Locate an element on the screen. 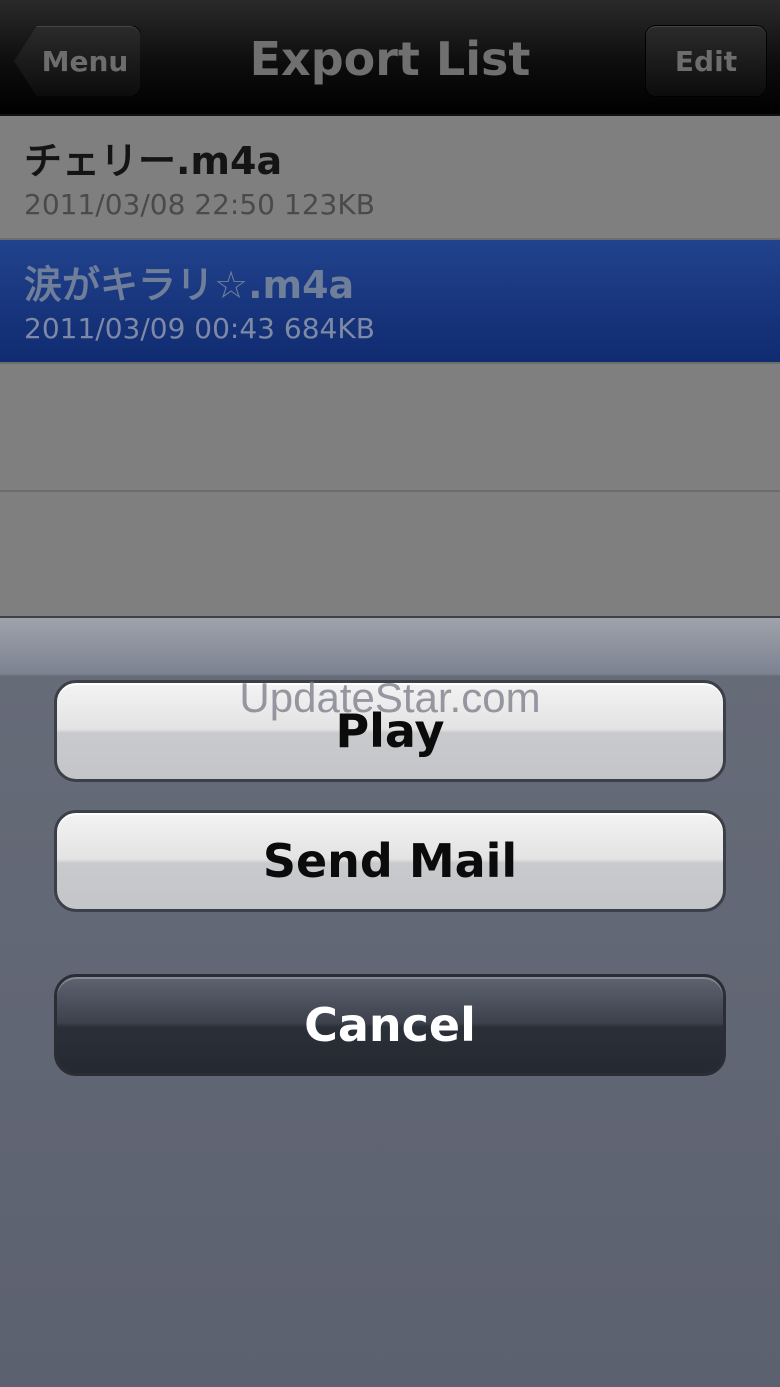 This screenshot has width=780, height=1387. edit-button: Edit is located at coordinates (706, 61).